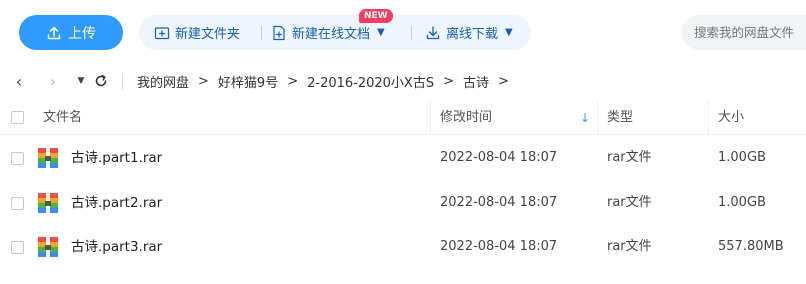 The image size is (806, 284). I want to click on download-icon, so click(433, 32).